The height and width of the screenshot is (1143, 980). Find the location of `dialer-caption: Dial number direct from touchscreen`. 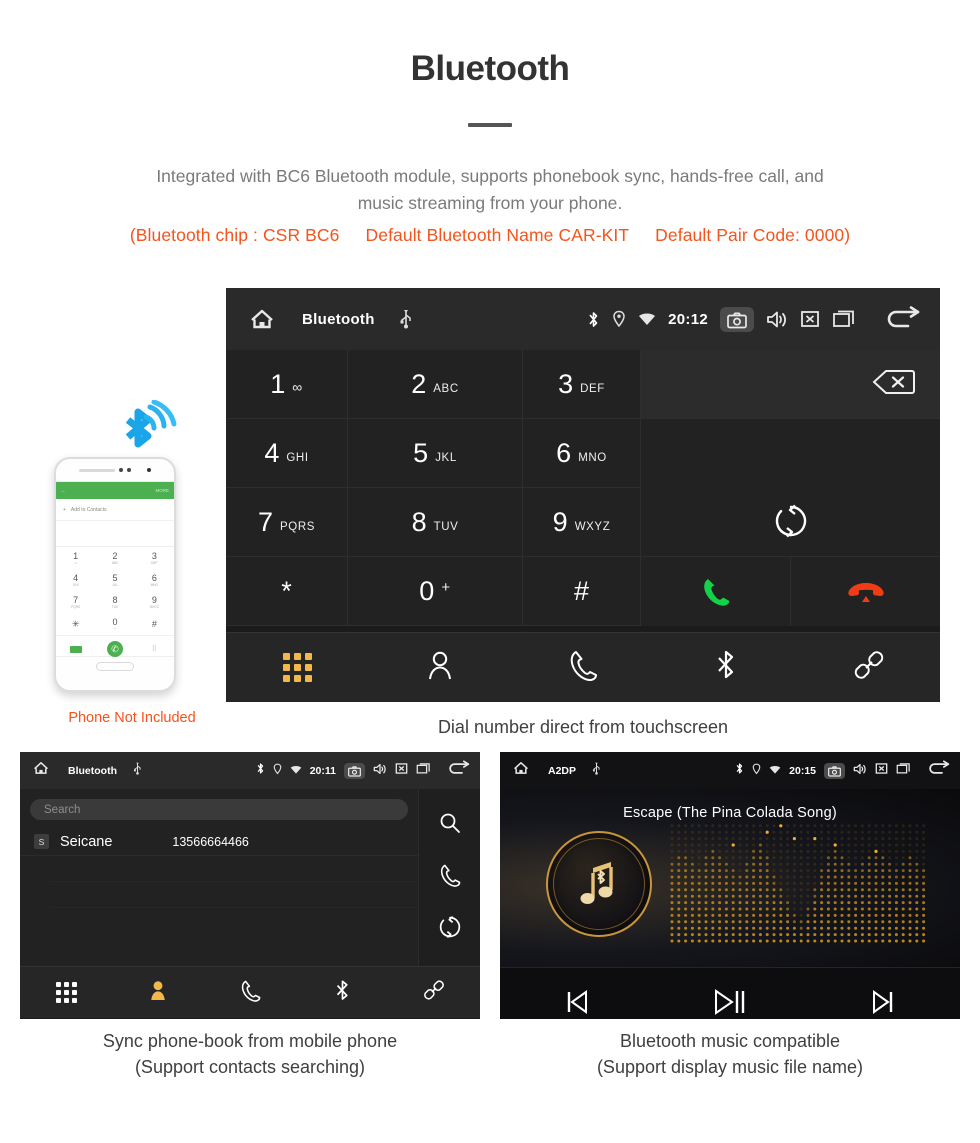

dialer-caption: Dial number direct from touchscreen is located at coordinates (583, 727).